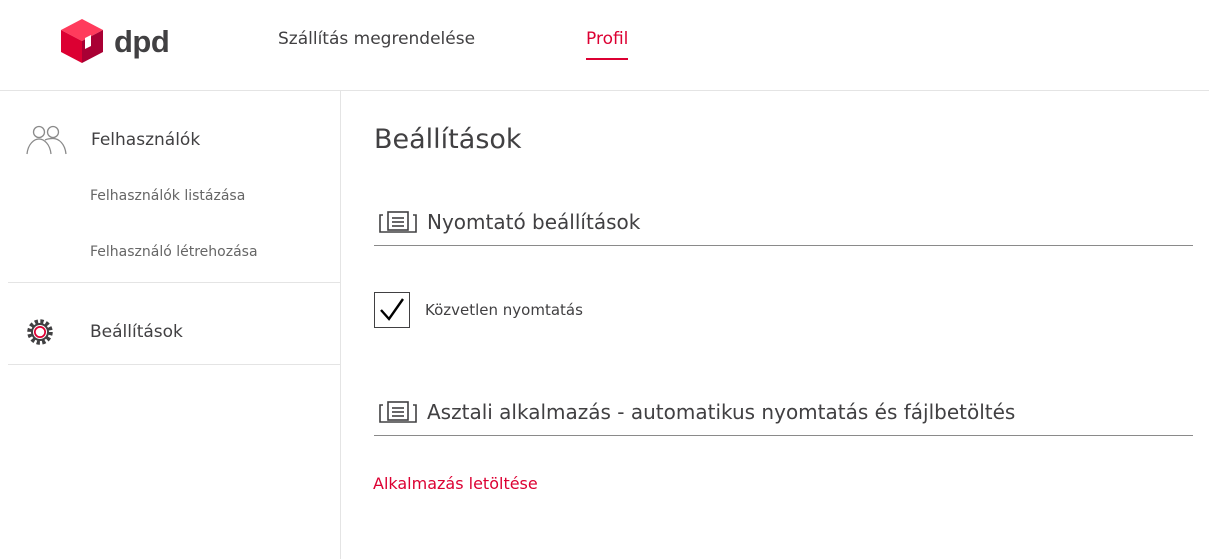 Image resolution: width=1209 pixels, height=559 pixels. What do you see at coordinates (455, 483) in the screenshot?
I see `download-app-link: Alkalmazás letöltése` at bounding box center [455, 483].